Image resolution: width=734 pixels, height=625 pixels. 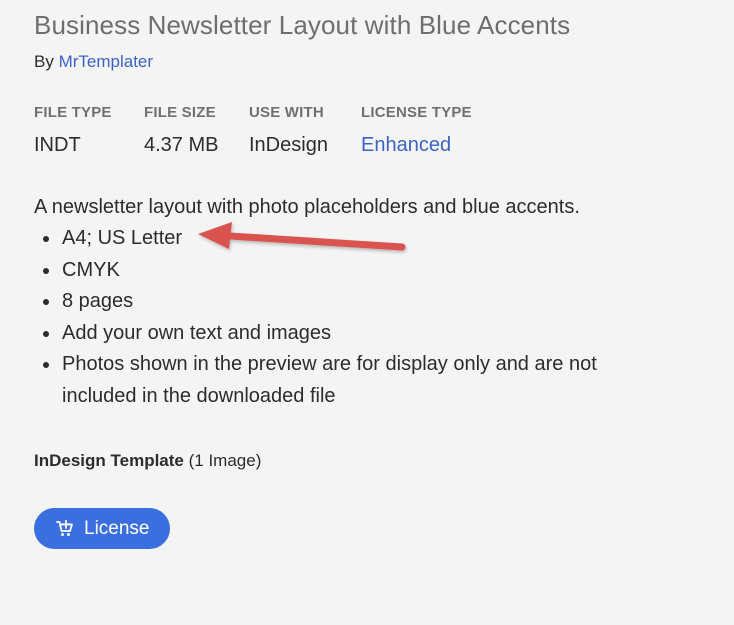 What do you see at coordinates (225, 460) in the screenshot?
I see `template-count: (1 Image)` at bounding box center [225, 460].